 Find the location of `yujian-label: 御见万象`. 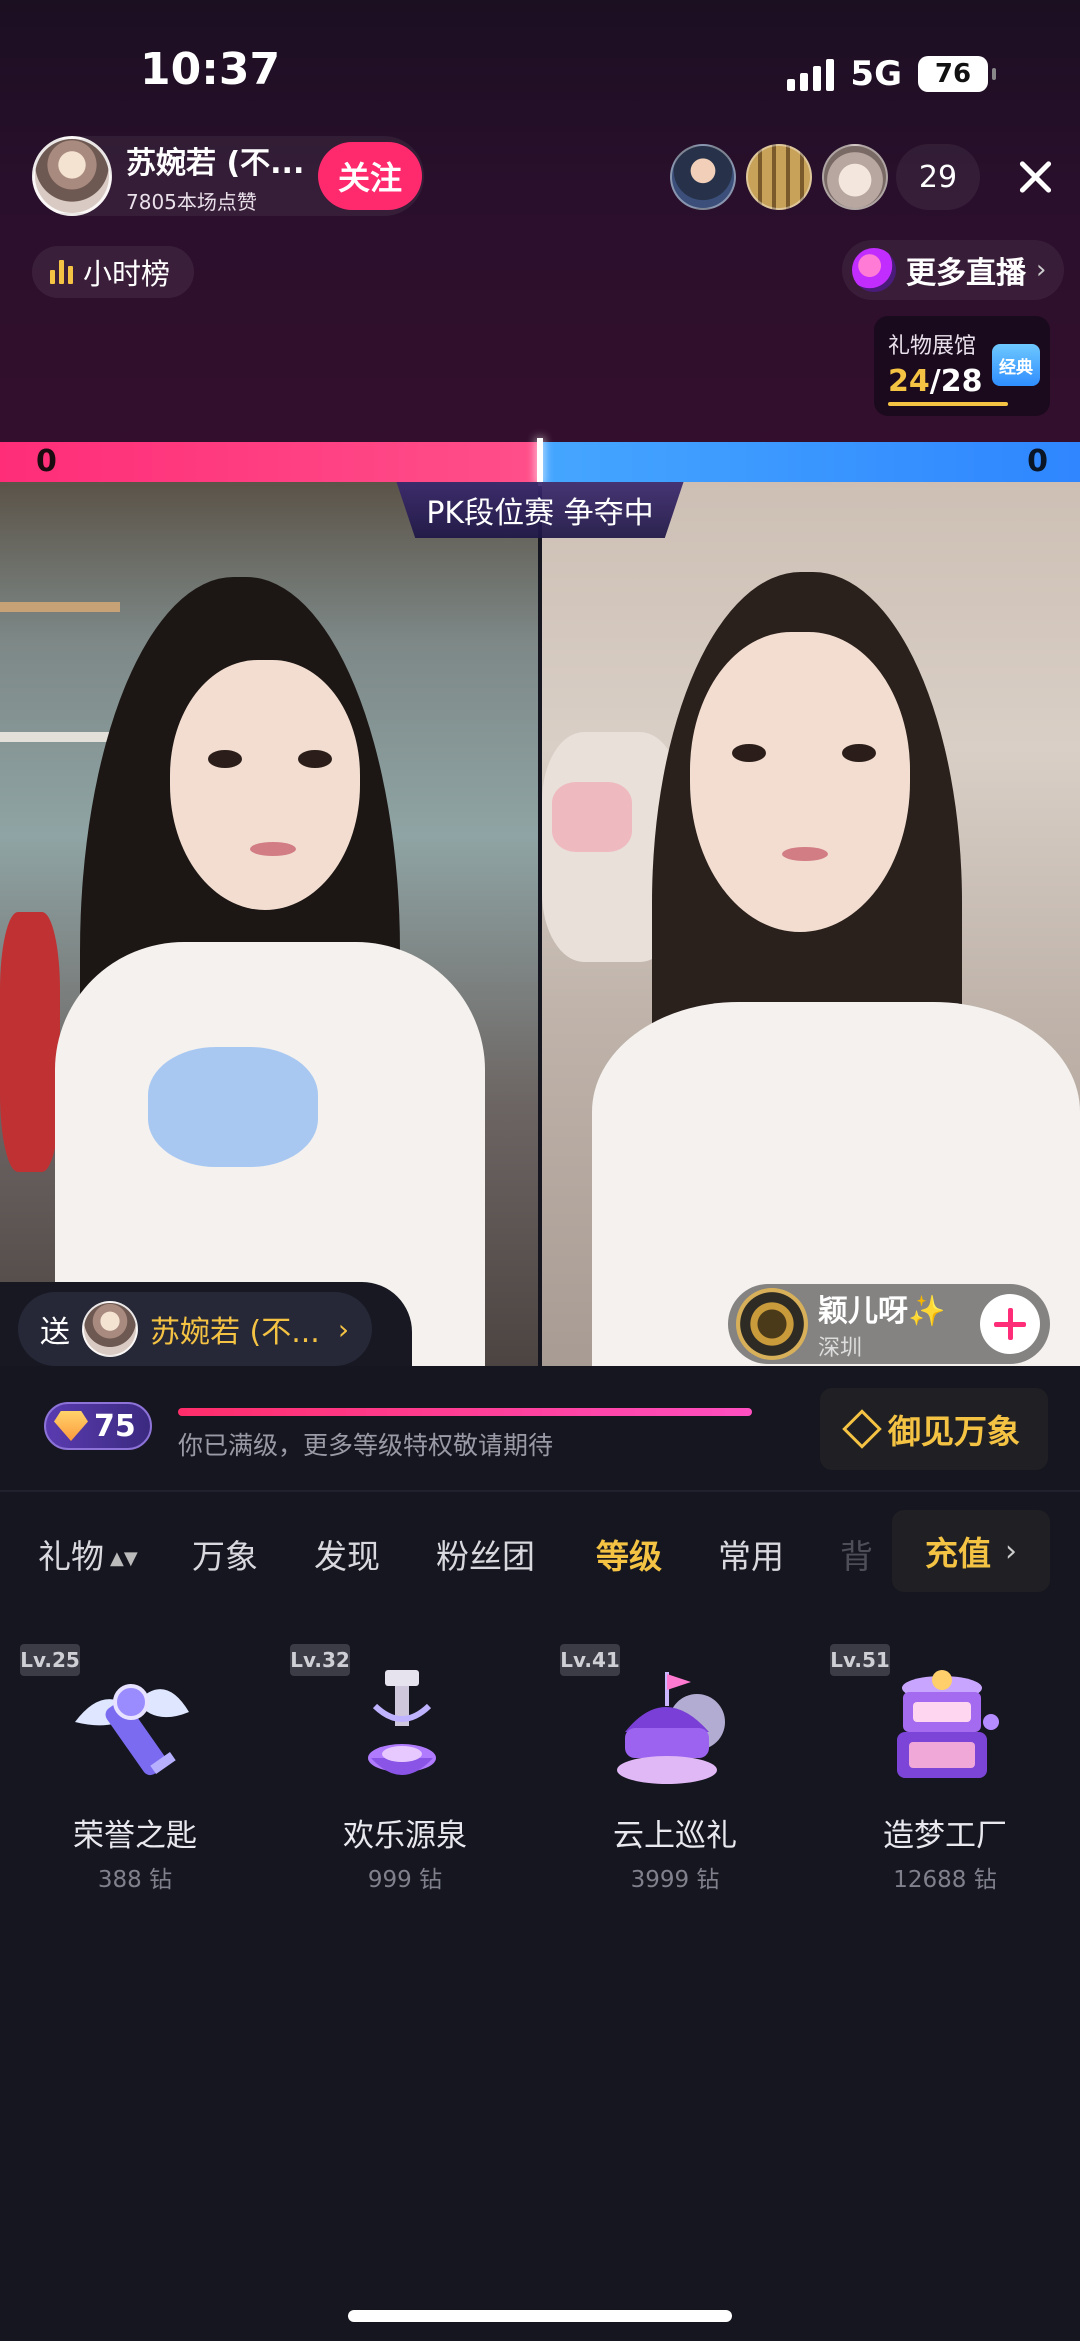

yujian-label: 御见万象 is located at coordinates (954, 1431).